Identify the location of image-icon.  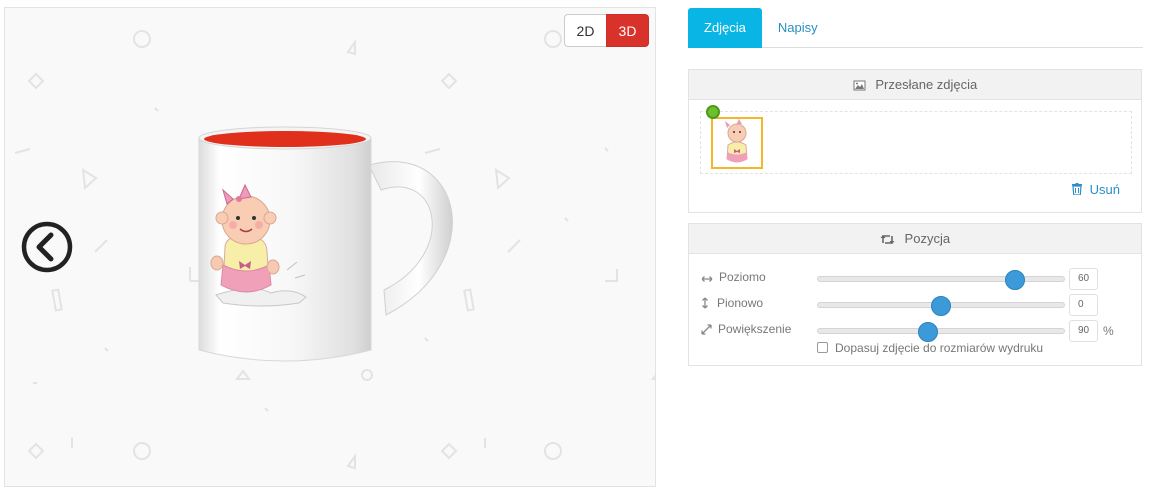
(859, 85).